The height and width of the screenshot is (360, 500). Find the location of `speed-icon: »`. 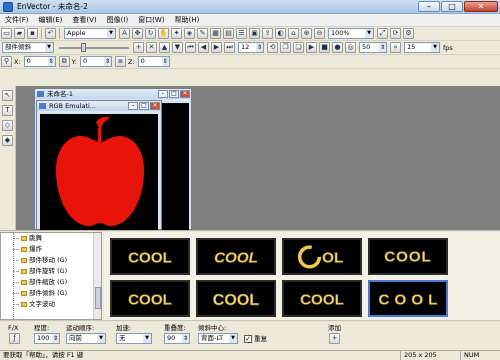

speed-icon: » is located at coordinates (395, 47).